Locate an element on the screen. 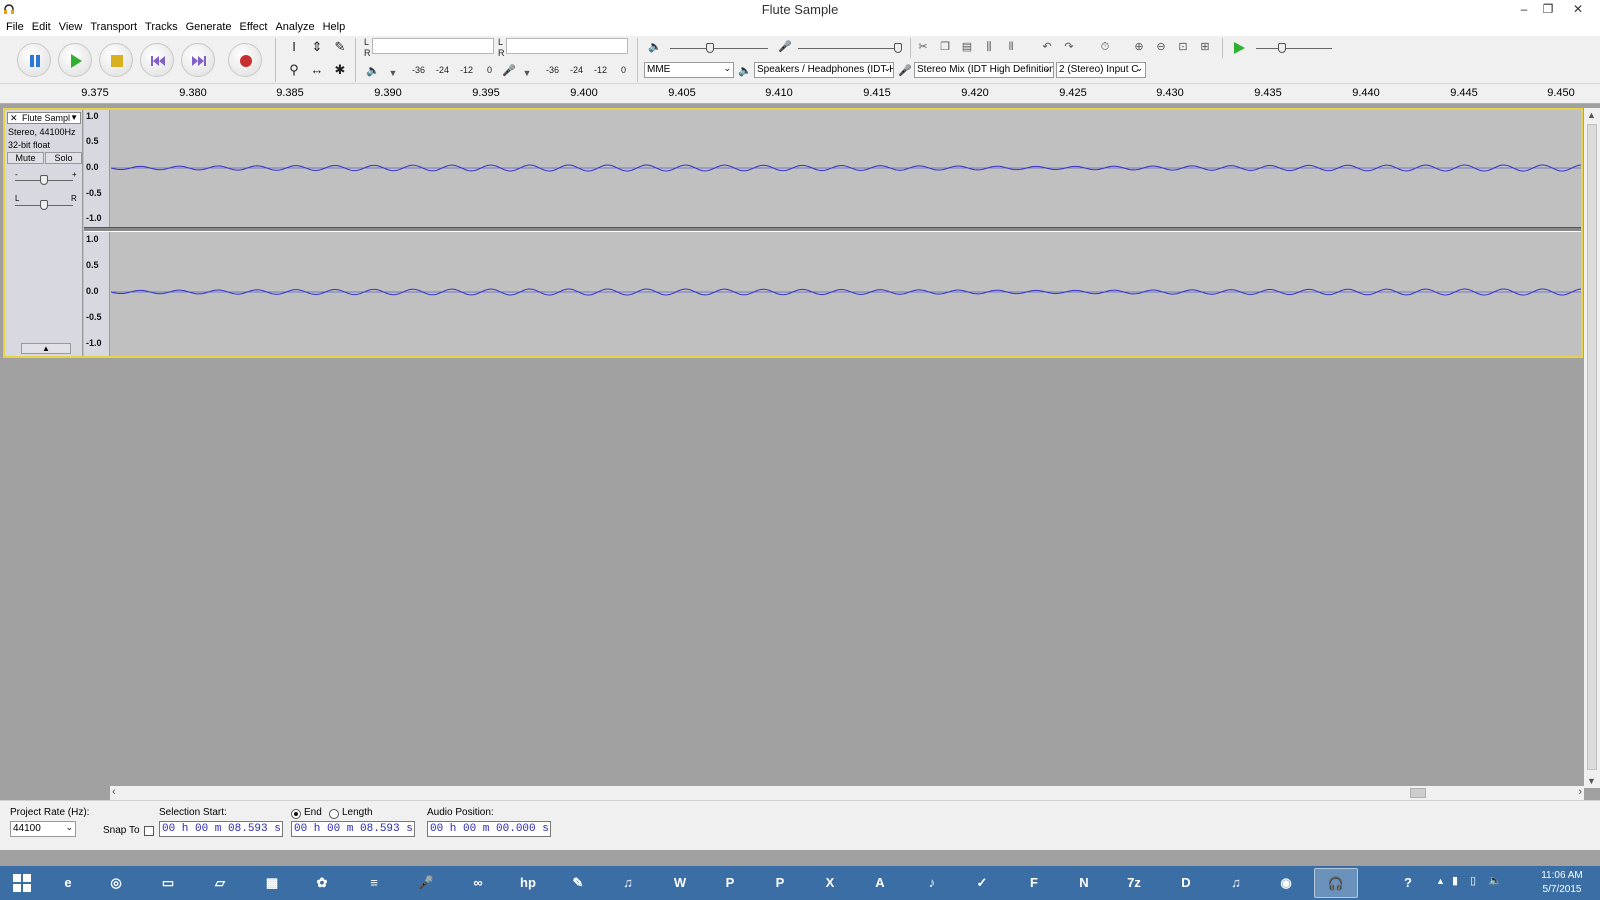 Image resolution: width=1600 pixels, height=900 pixels. onenote-icon: N is located at coordinates (1084, 883).